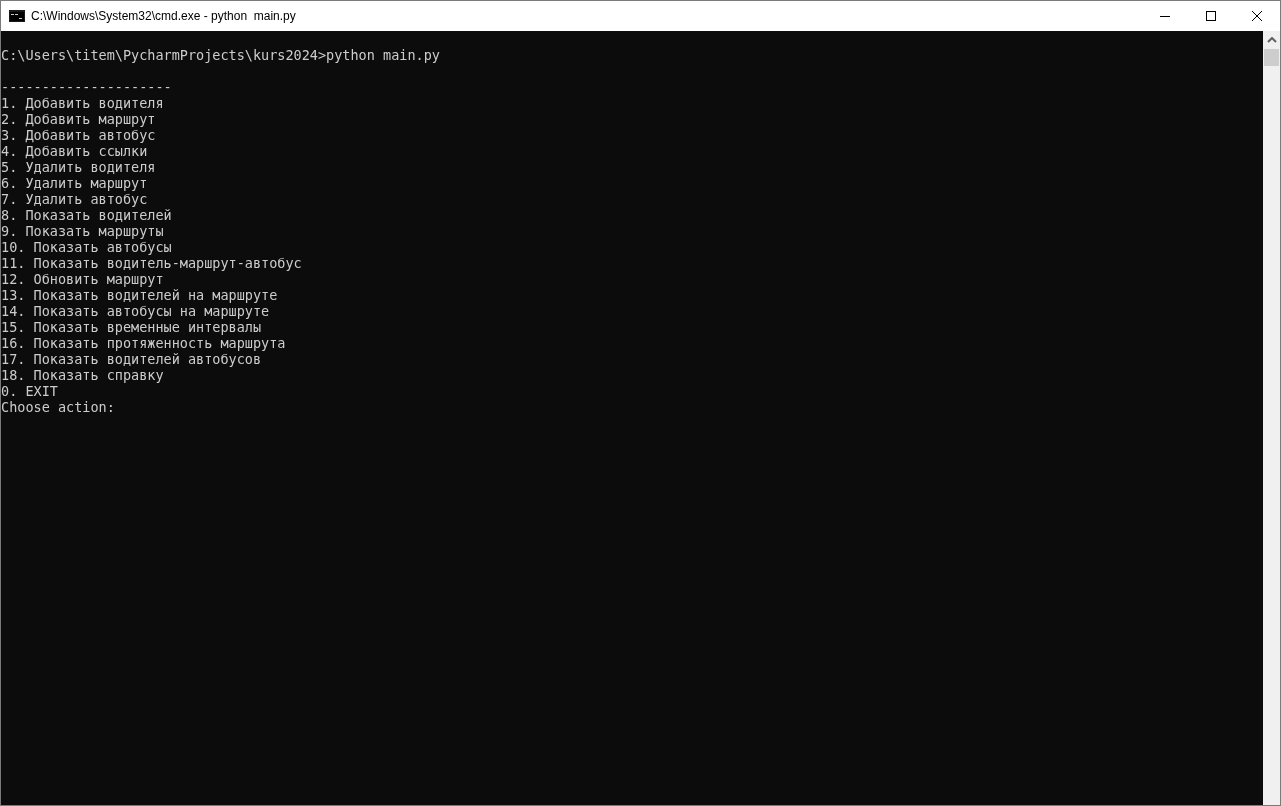  Describe the element at coordinates (83, 279) in the screenshot. I see `output-line: 12. Обновить маршрут` at that location.